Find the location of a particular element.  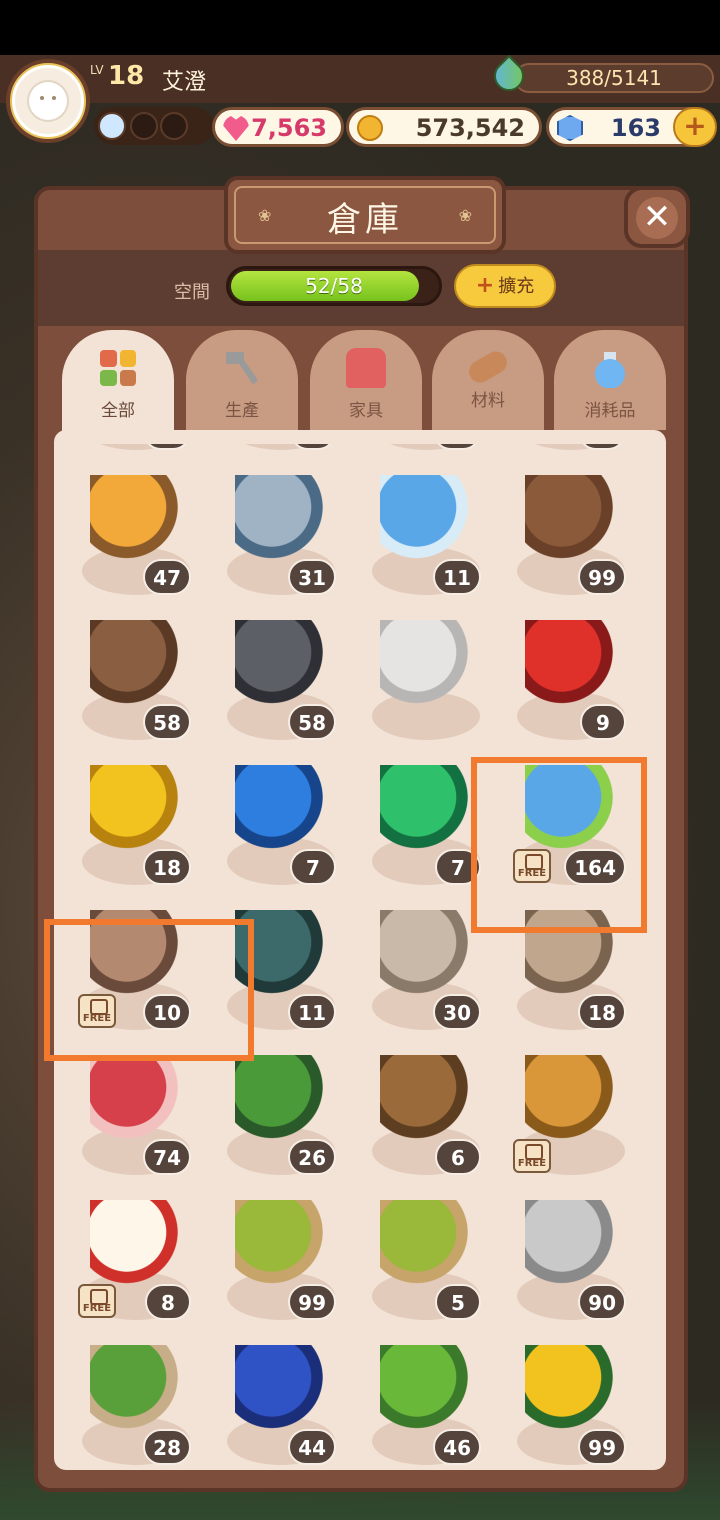

plus-icon: + is located at coordinates (485, 285).